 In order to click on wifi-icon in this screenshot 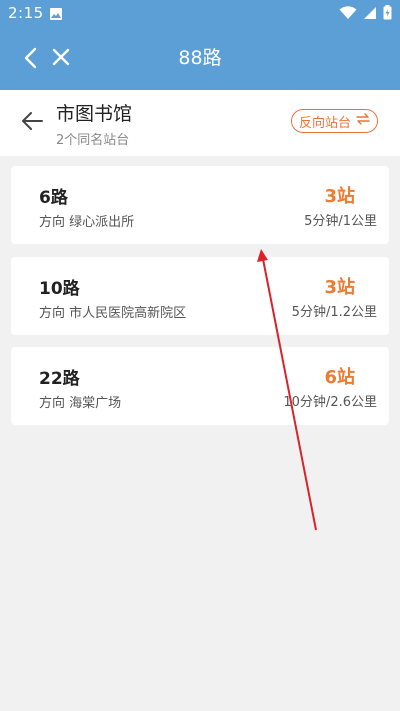, I will do `click(348, 14)`.